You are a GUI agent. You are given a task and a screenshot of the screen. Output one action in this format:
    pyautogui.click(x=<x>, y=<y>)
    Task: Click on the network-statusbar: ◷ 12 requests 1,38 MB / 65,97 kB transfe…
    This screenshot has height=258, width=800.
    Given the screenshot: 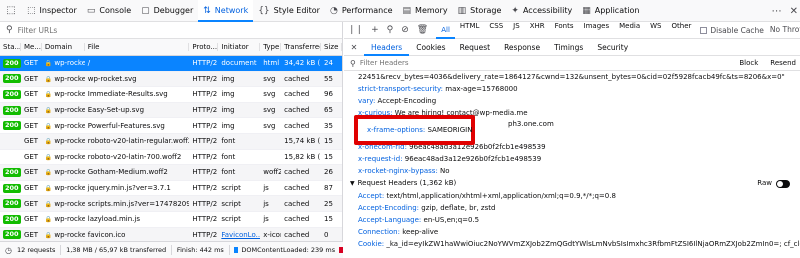 What is the action you would take?
    pyautogui.click(x=172, y=249)
    